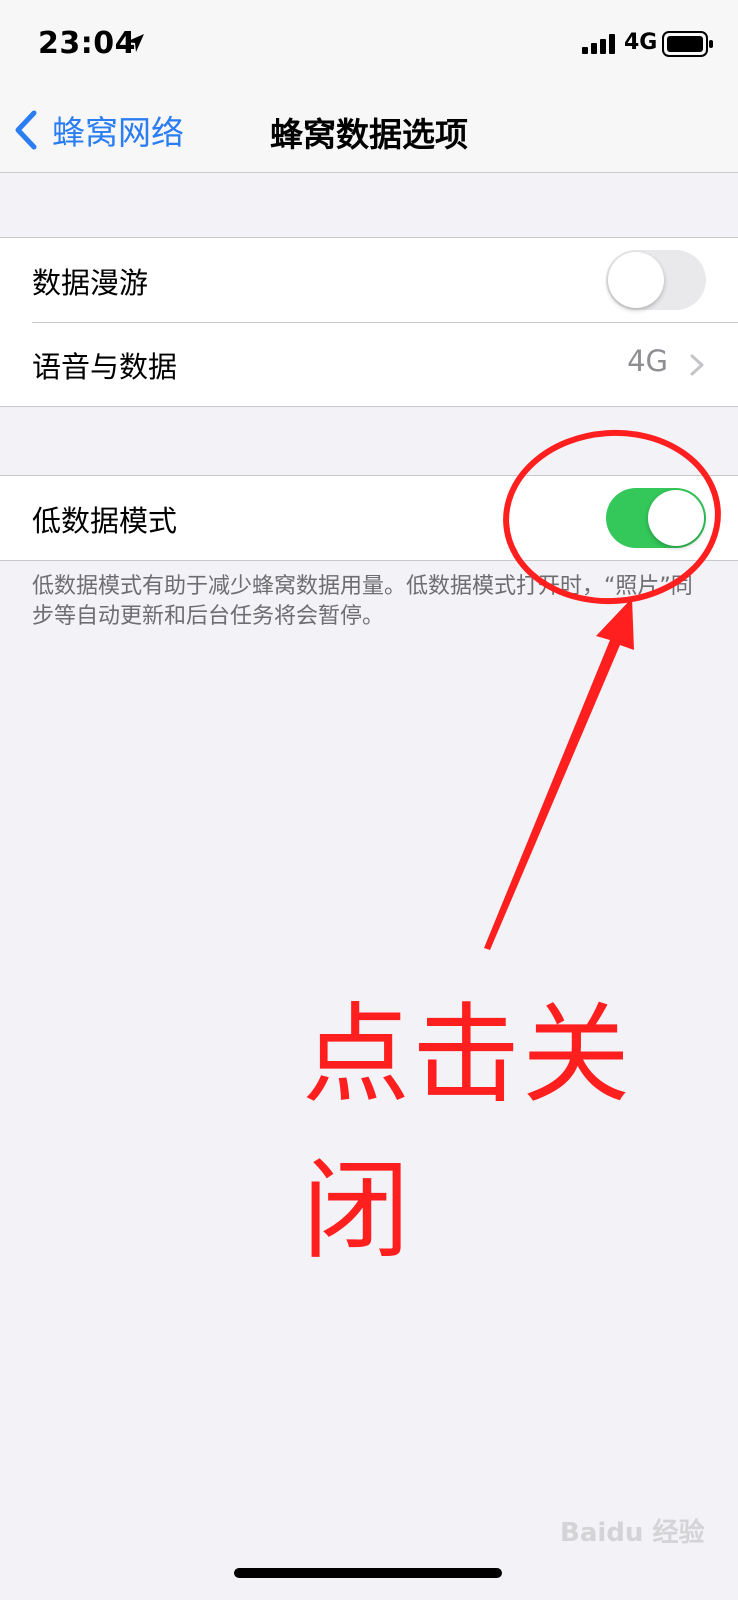  What do you see at coordinates (135, 43) in the screenshot?
I see `location-arrow-icon` at bounding box center [135, 43].